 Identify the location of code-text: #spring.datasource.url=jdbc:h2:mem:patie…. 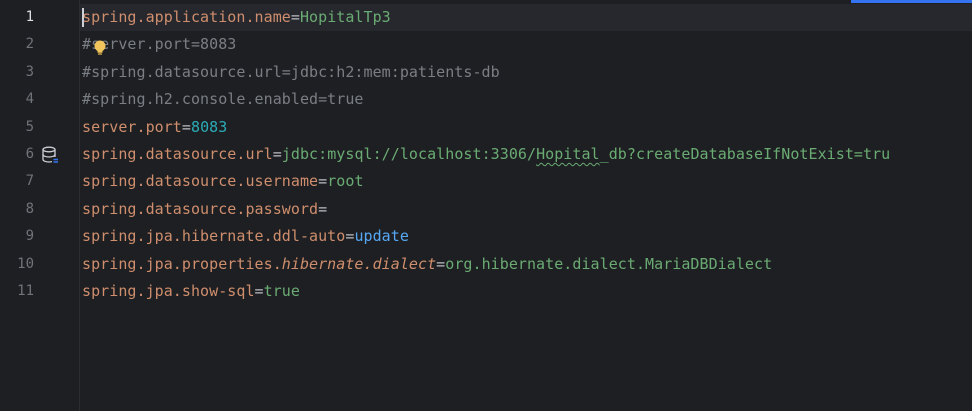
(291, 72).